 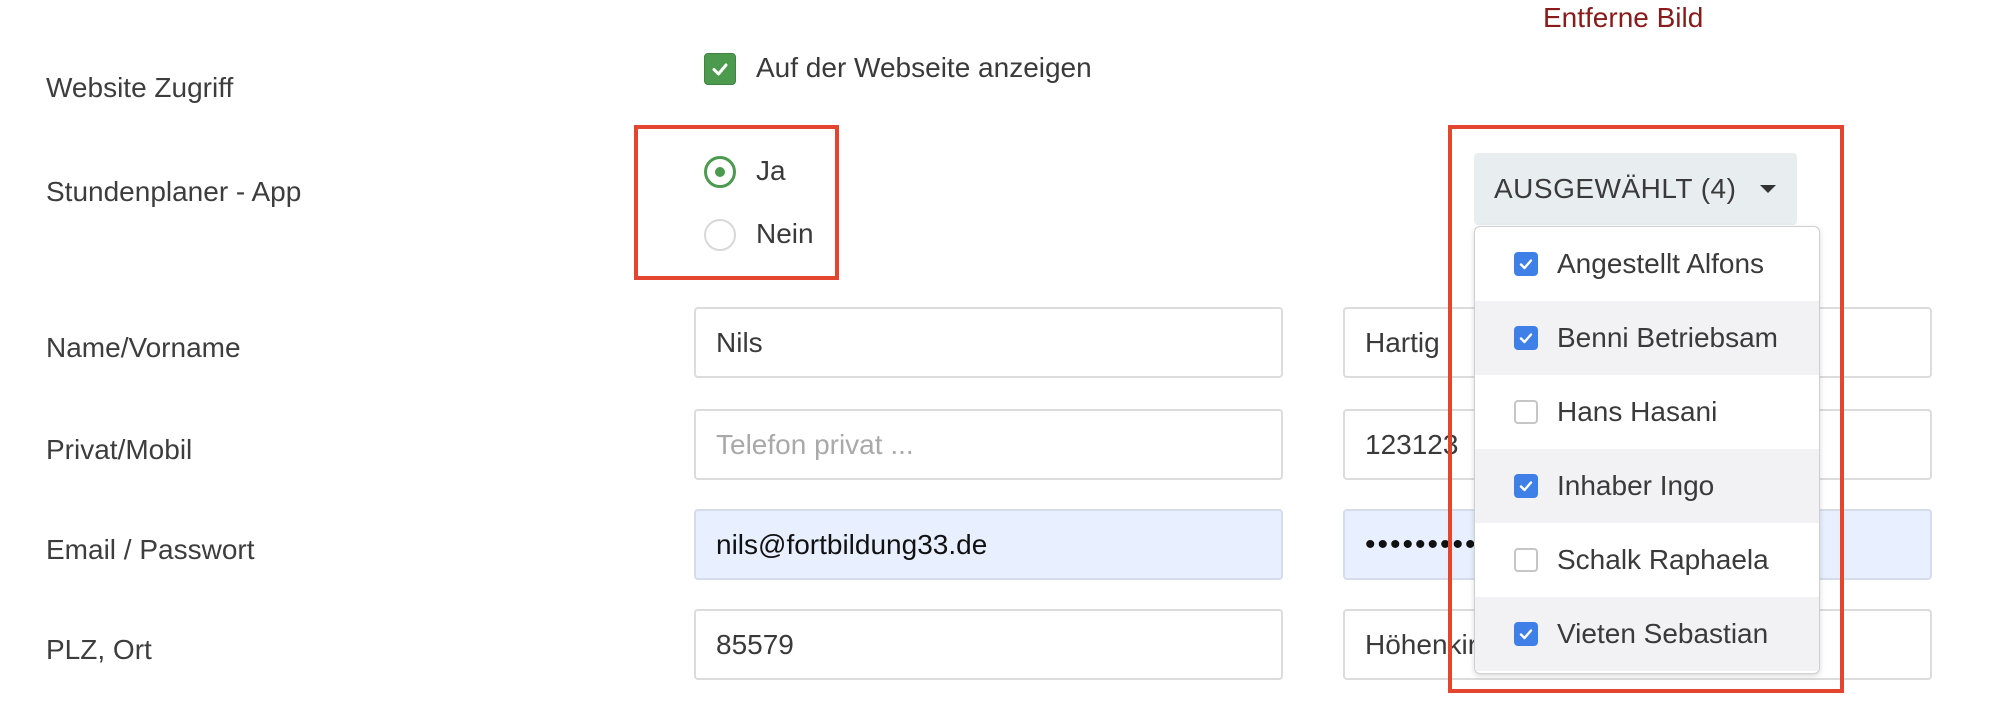 I want to click on label-name: Name/Vorname, so click(x=143, y=347).